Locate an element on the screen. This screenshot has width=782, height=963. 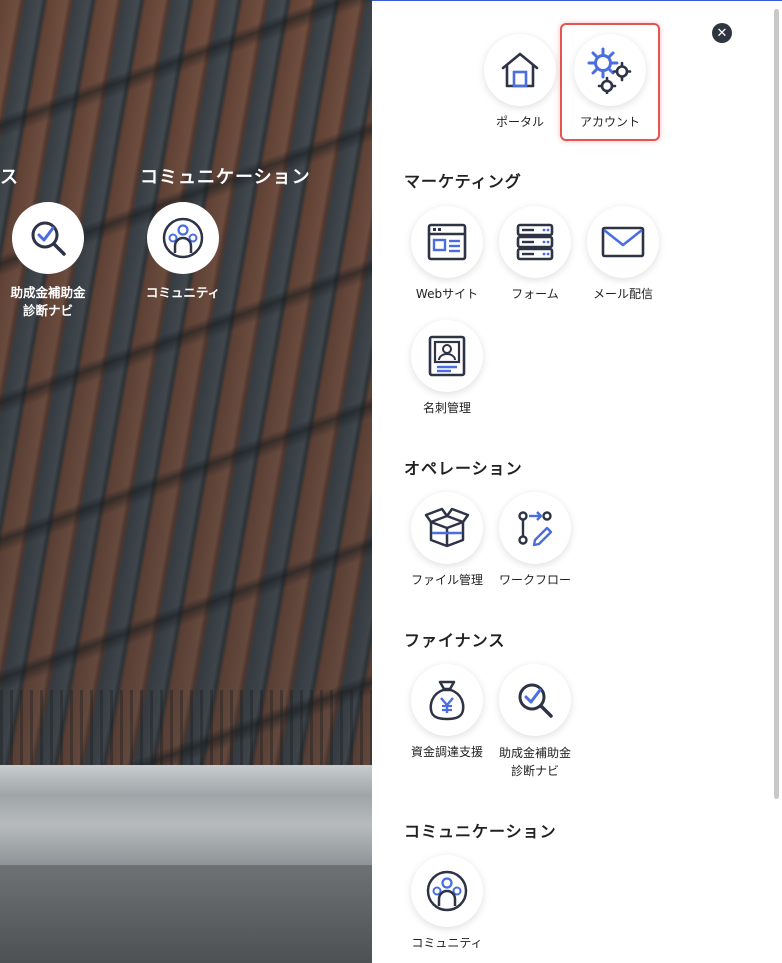
form-icon is located at coordinates (535, 242).